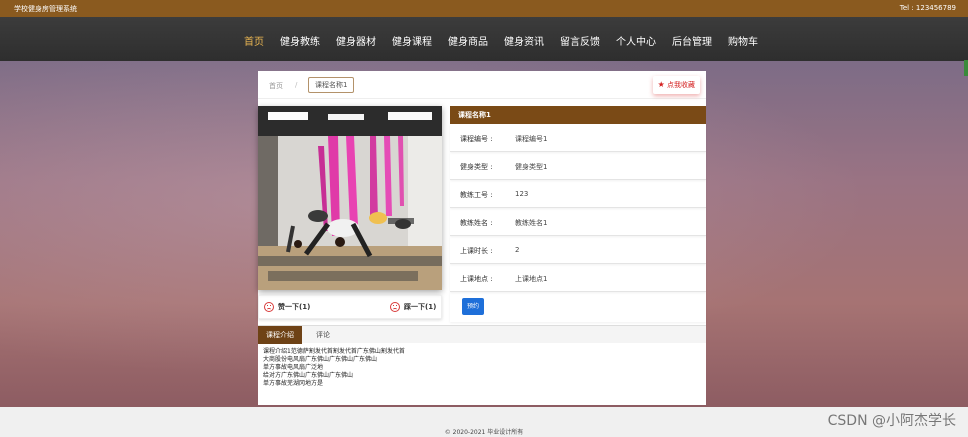 The height and width of the screenshot is (437, 968). What do you see at coordinates (356, 40) in the screenshot?
I see `nav-item-equipment: 健身器材` at bounding box center [356, 40].